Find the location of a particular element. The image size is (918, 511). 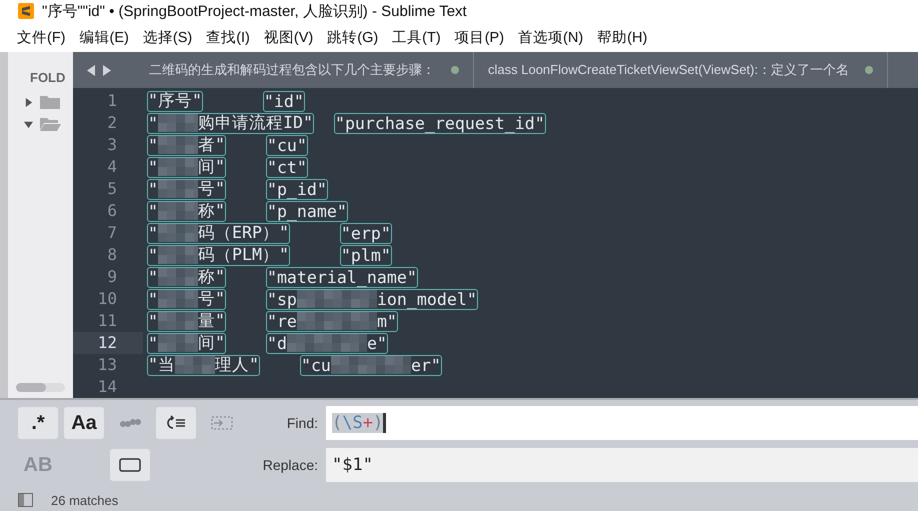

replace-field: "$1" is located at coordinates (622, 465).